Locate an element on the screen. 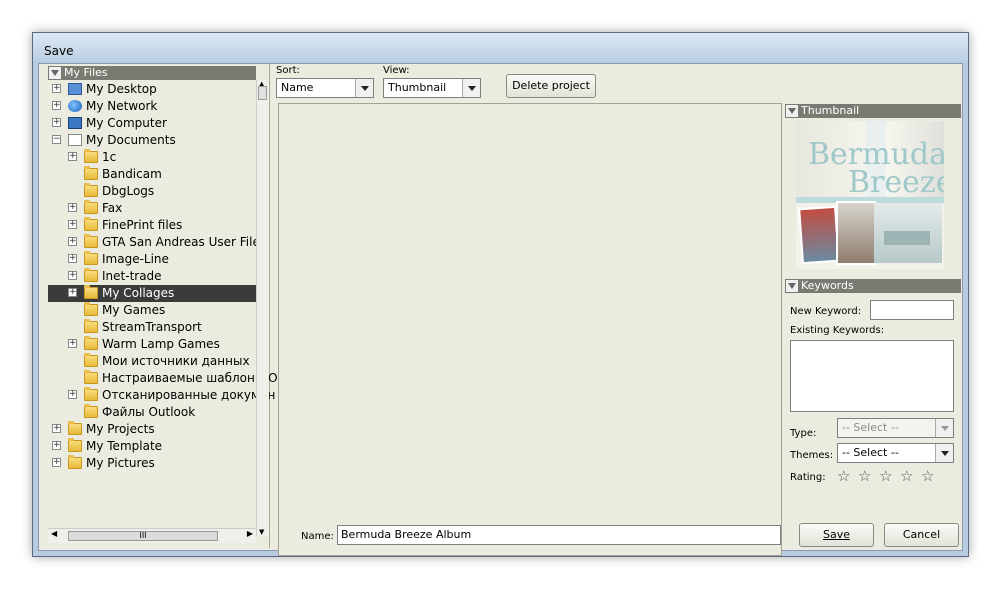 The height and width of the screenshot is (592, 1002). tree-item: Файлы Outlook is located at coordinates (152, 412).